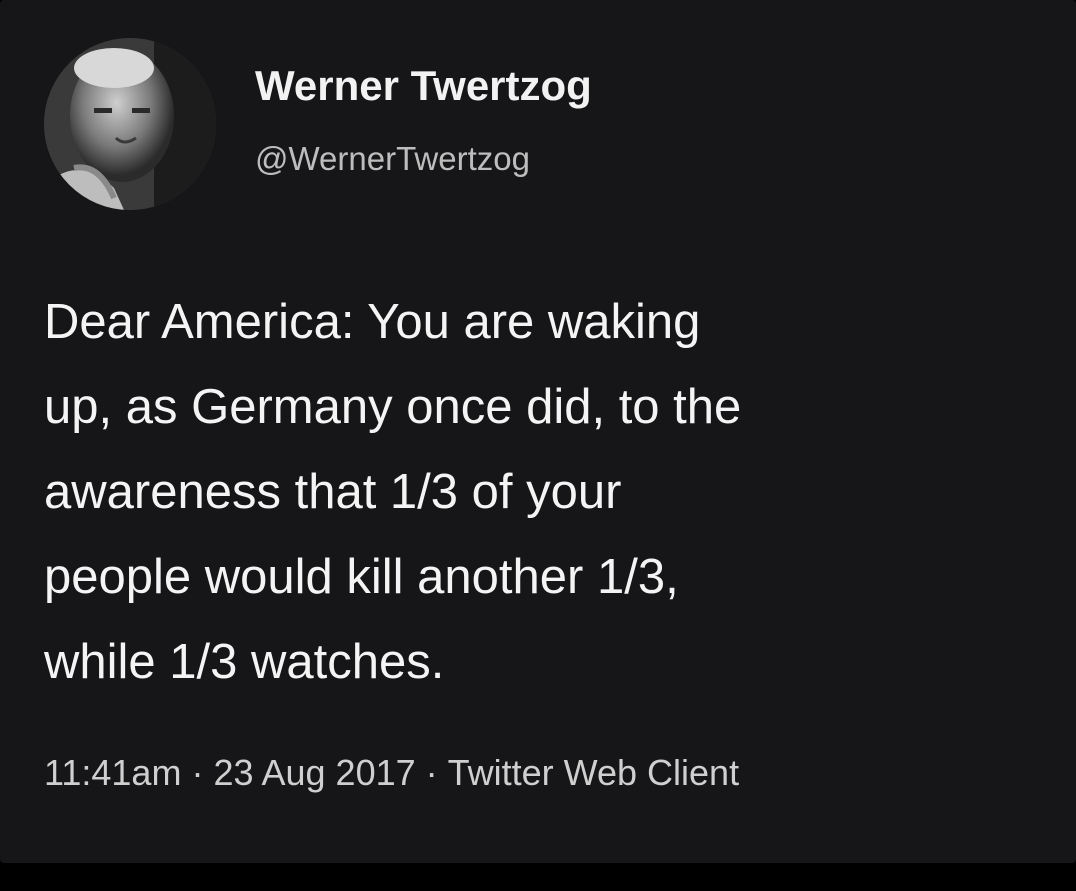  What do you see at coordinates (314, 772) in the screenshot?
I see `tweet-date: 23 Aug 2017` at bounding box center [314, 772].